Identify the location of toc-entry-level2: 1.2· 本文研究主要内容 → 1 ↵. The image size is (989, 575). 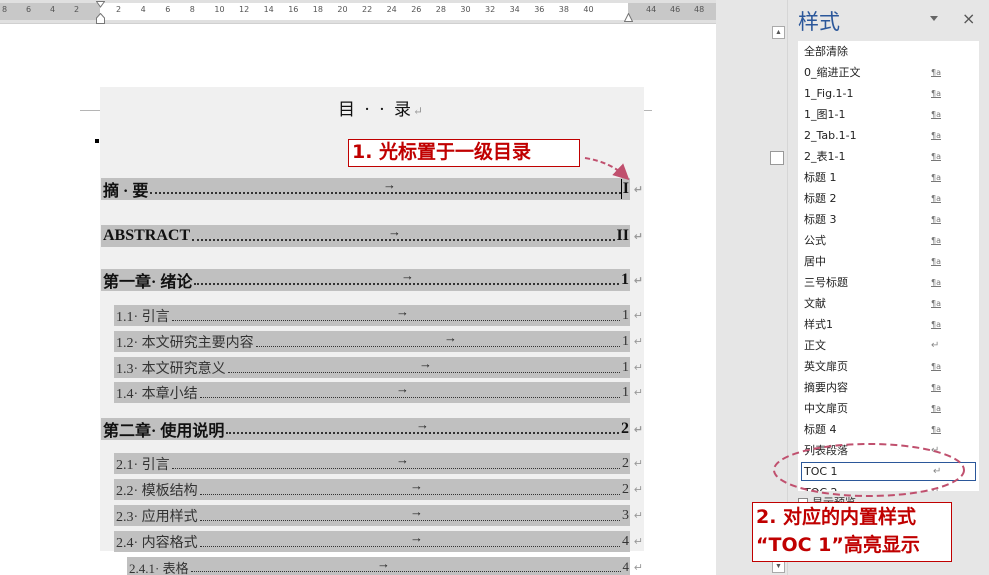
(378, 341).